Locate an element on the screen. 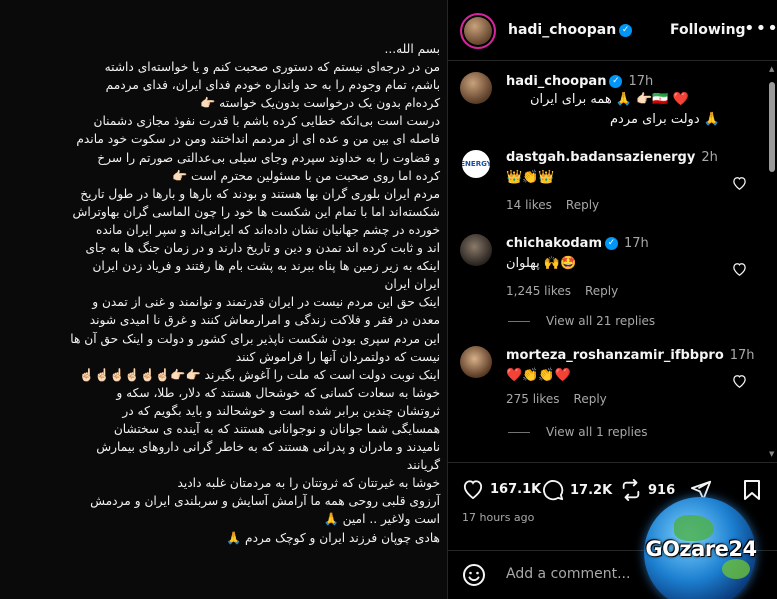 Image resolution: width=777 pixels, height=599 pixels. comment-likes: 275 likes is located at coordinates (533, 399).